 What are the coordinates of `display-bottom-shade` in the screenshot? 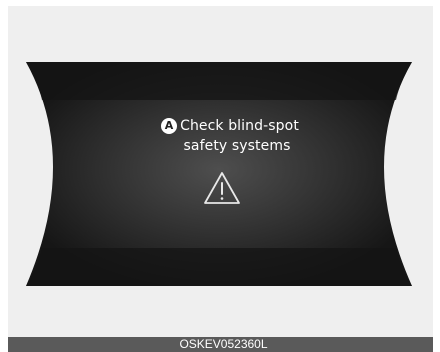 It's located at (219, 267).